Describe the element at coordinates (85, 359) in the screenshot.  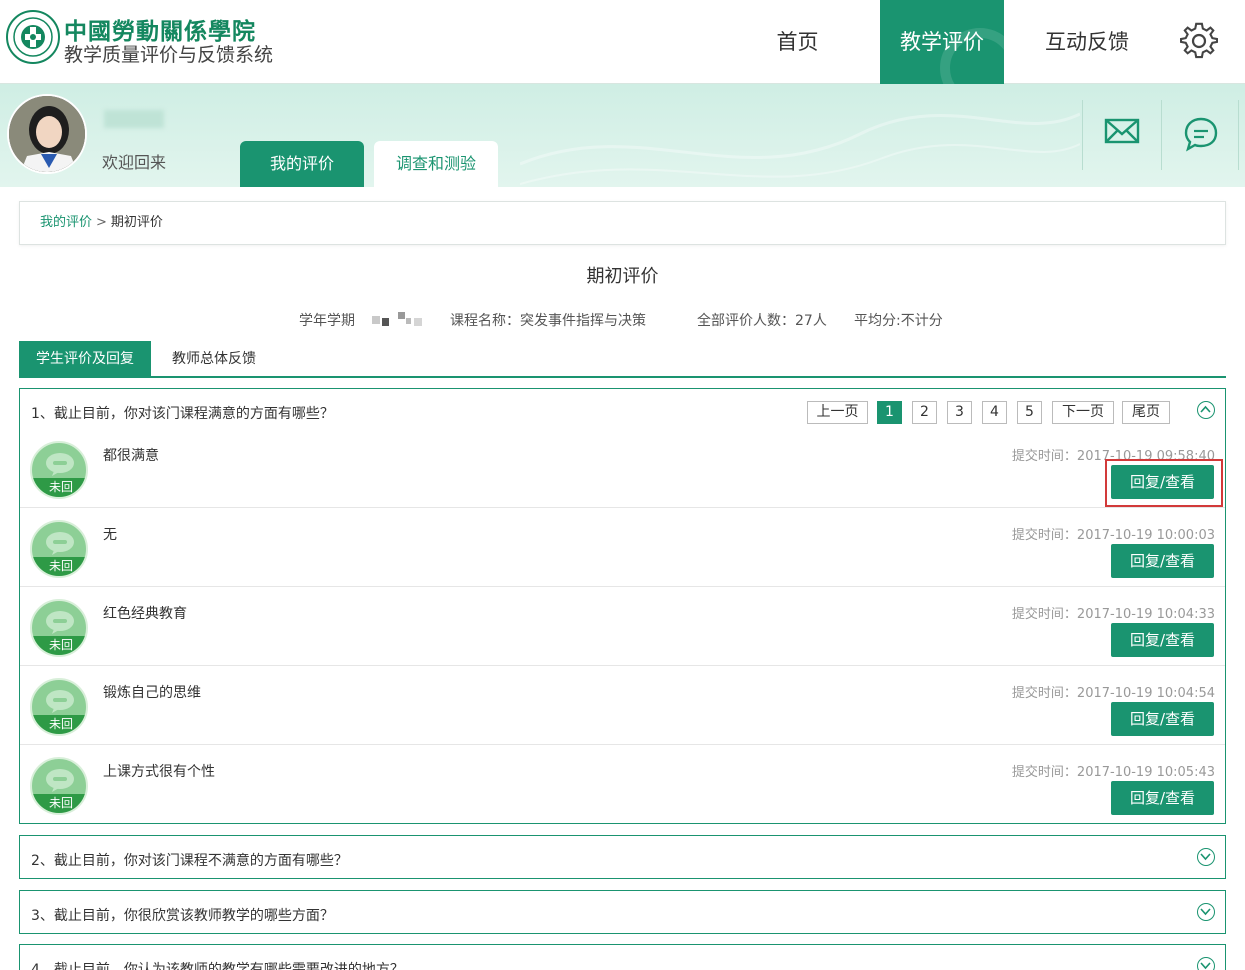
I see `tab-student-evaluations: 学生评价及回复` at that location.